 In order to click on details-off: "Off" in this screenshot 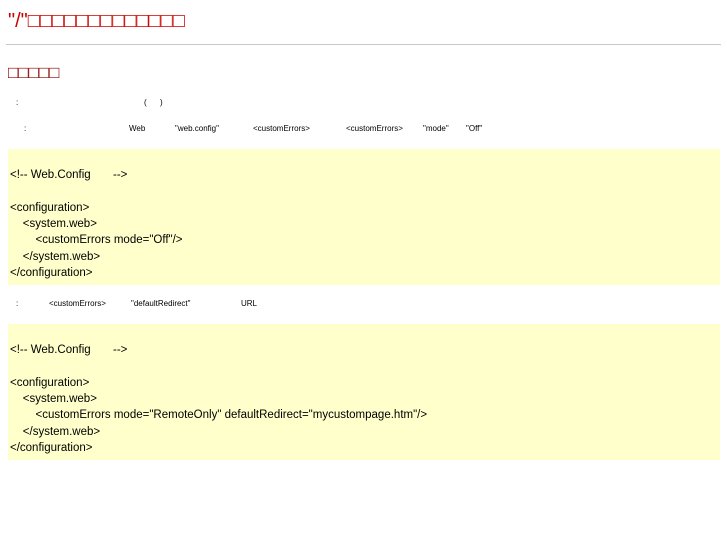, I will do `click(474, 128)`.